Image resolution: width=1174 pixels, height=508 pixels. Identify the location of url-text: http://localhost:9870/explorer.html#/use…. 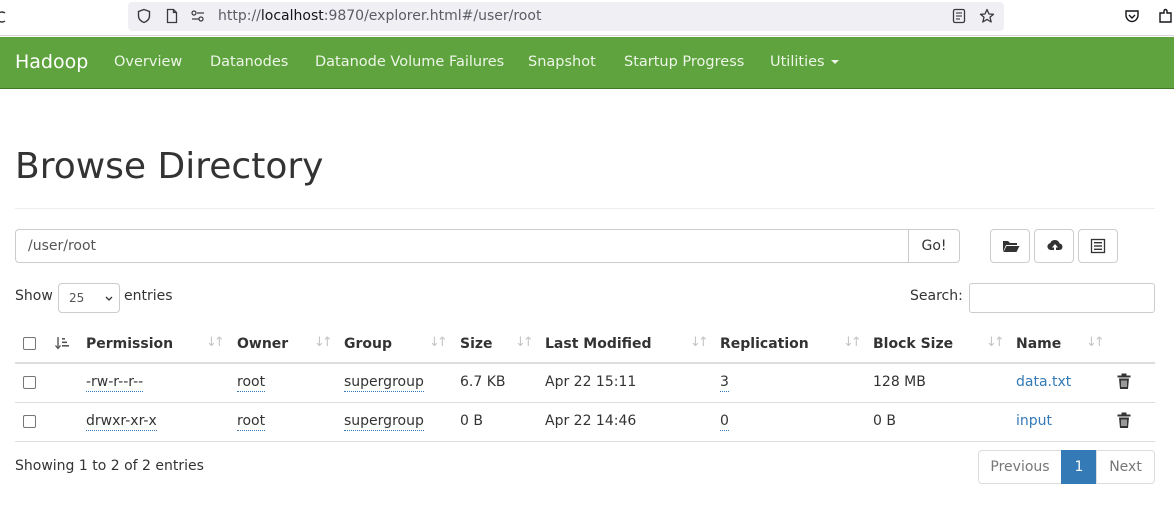
(379, 16).